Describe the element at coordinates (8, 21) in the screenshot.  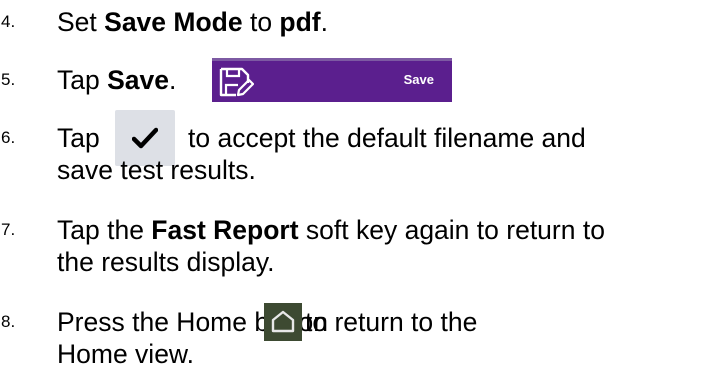
I see `step-number: 4.` at that location.